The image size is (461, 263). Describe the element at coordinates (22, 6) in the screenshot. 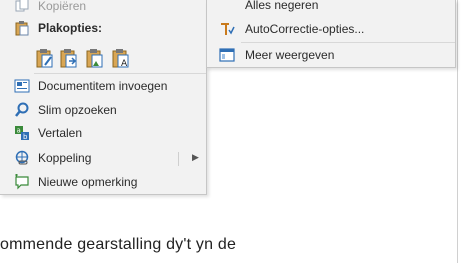

I see `copy-icon` at that location.